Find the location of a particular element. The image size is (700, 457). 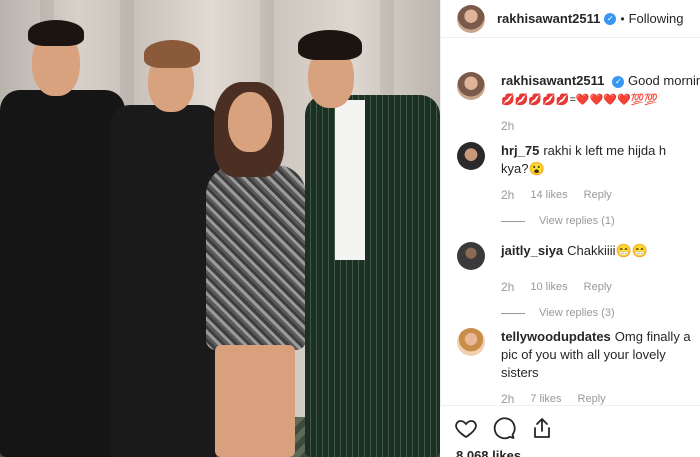

view-replies-label: View replies (3) is located at coordinates (577, 313).